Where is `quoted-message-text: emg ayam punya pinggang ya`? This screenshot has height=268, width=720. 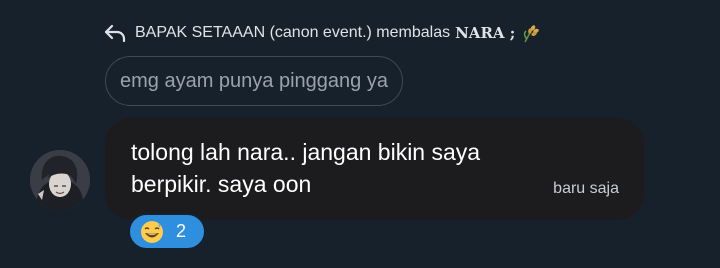 quoted-message-text: emg ayam punya pinggang ya is located at coordinates (254, 80).